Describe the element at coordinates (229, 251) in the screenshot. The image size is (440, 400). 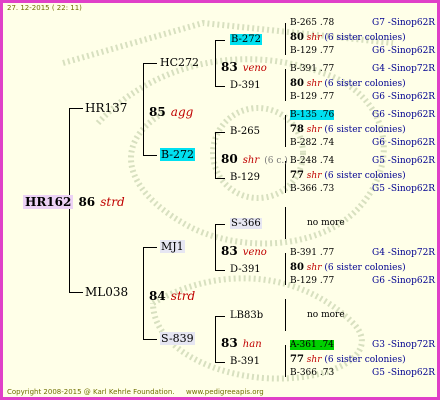
I see `gen2-c-score: 83` at that location.